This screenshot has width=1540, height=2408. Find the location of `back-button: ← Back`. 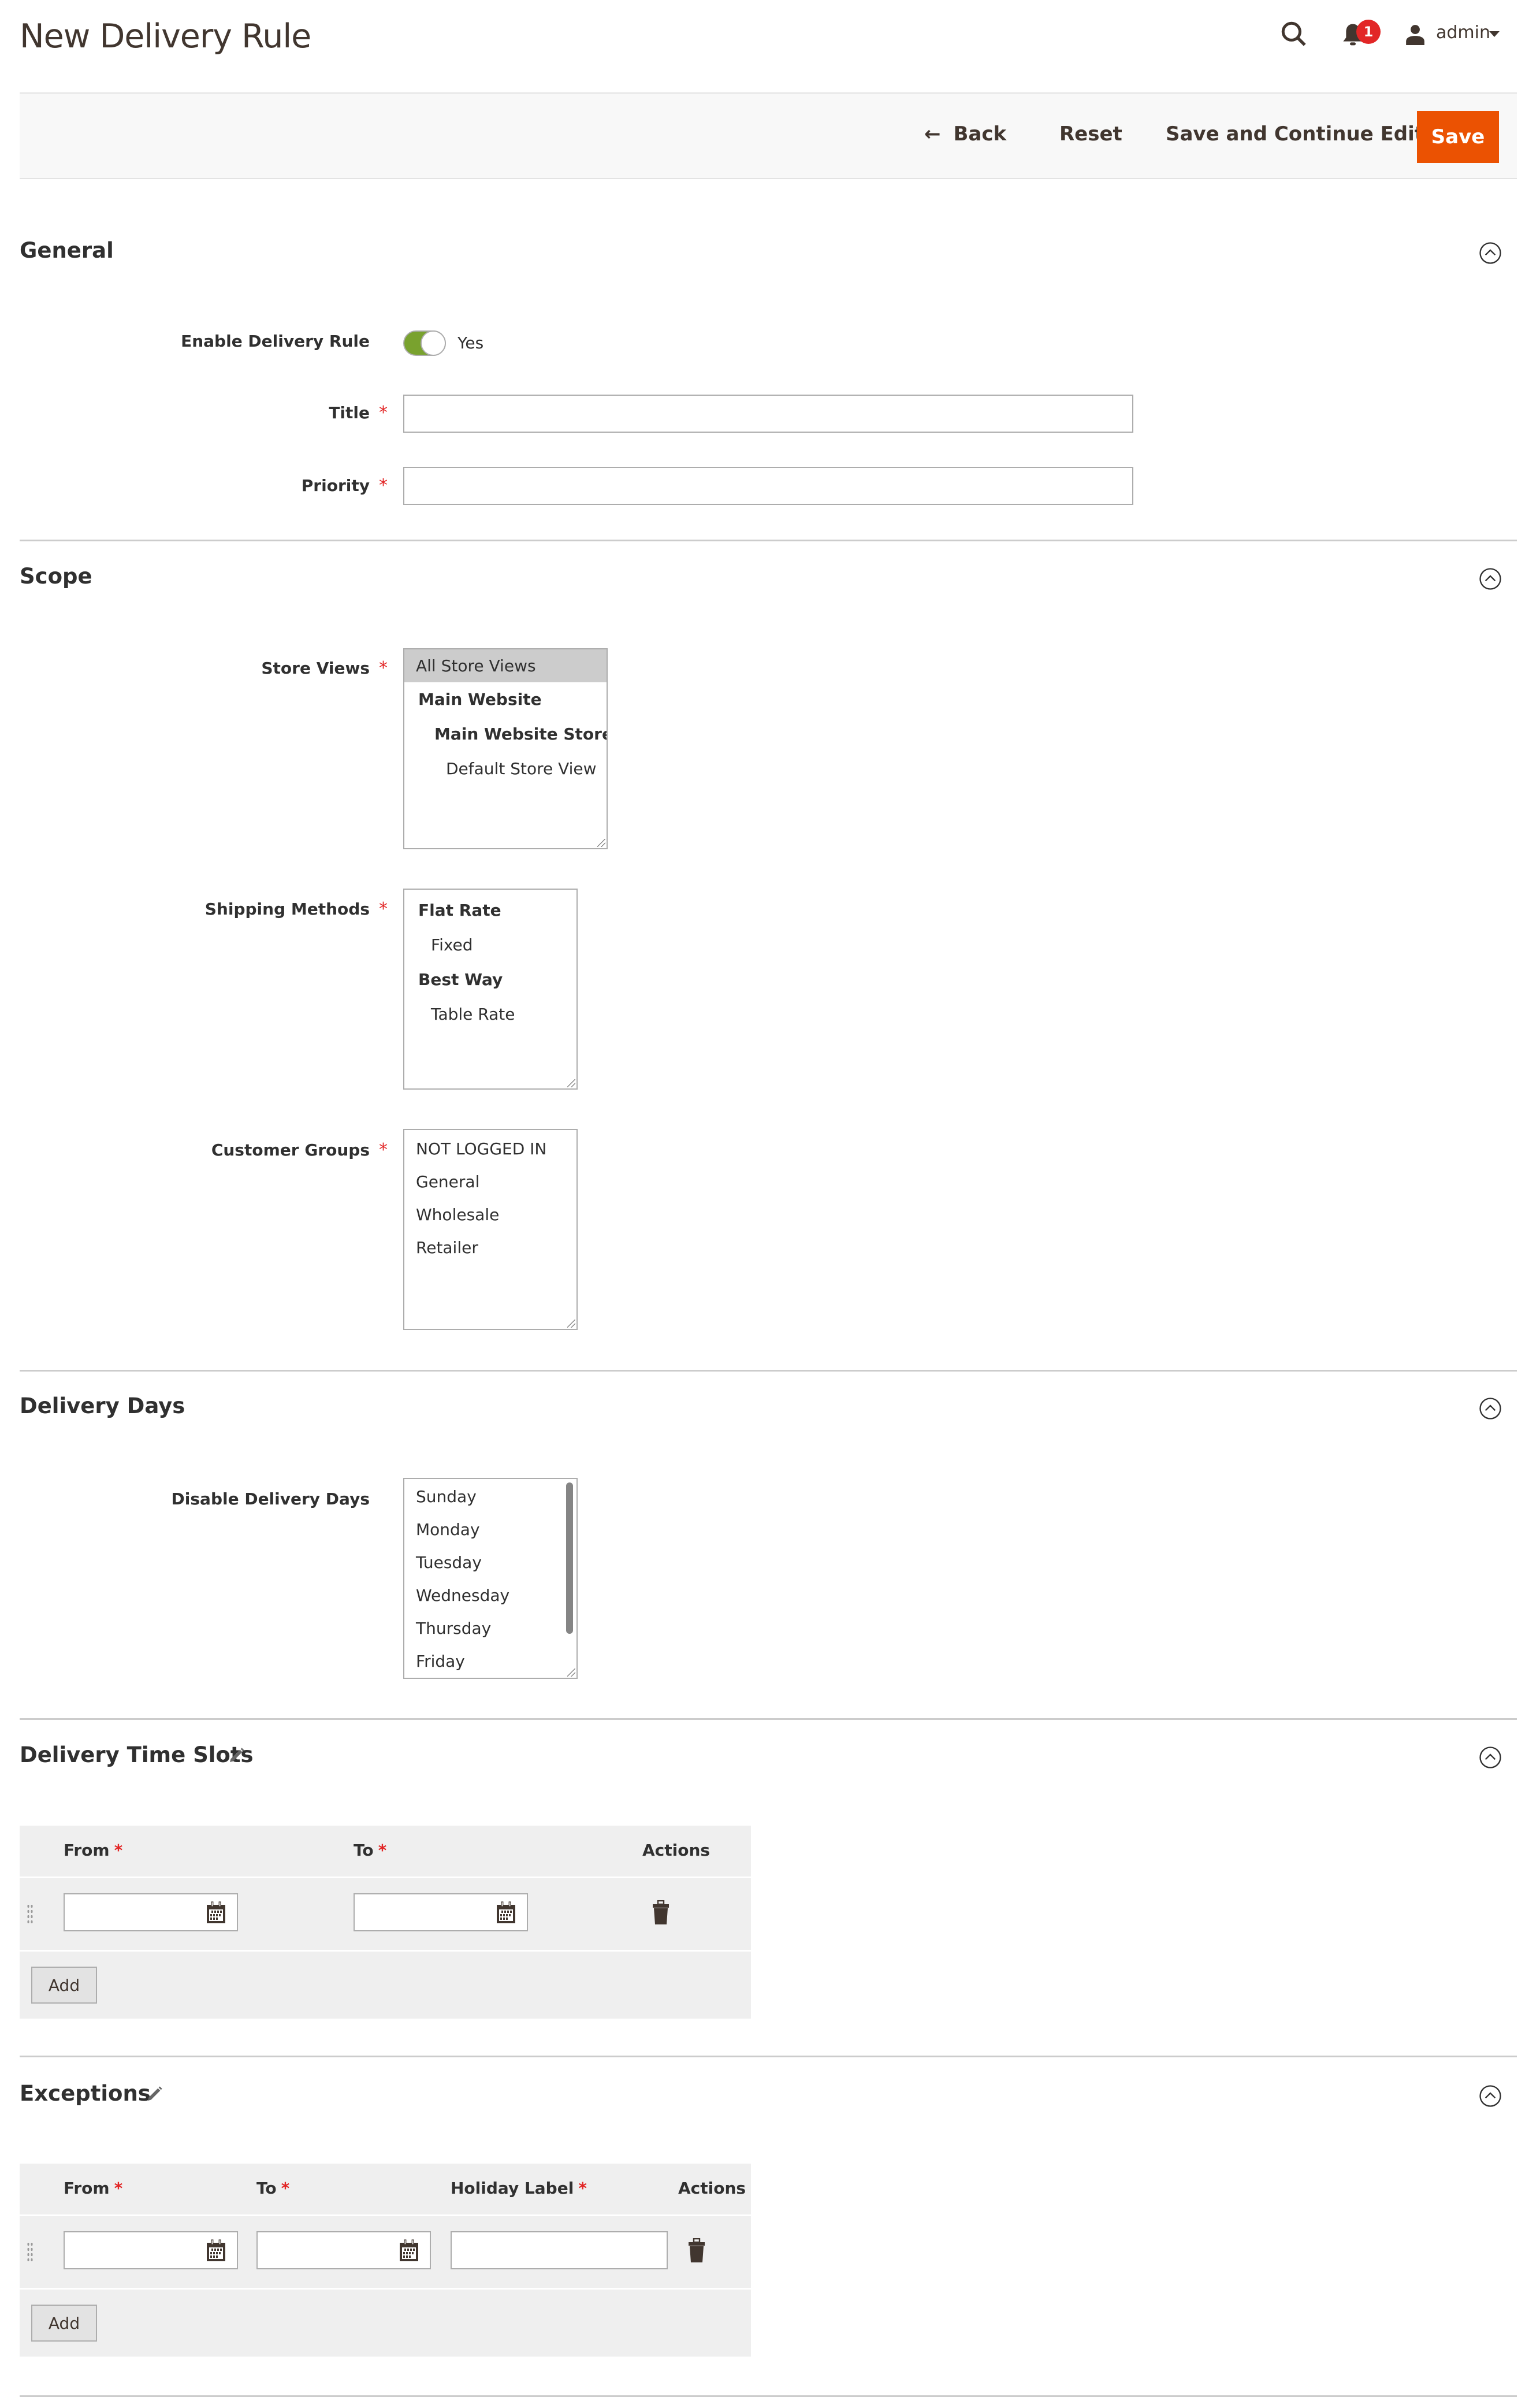

back-button: ← Back is located at coordinates (965, 134).